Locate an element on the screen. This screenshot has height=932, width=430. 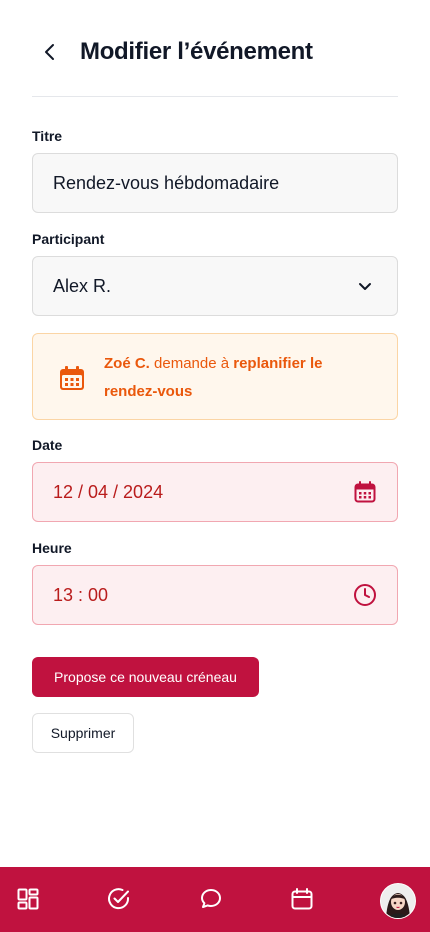
chat-icon is located at coordinates (211, 898).